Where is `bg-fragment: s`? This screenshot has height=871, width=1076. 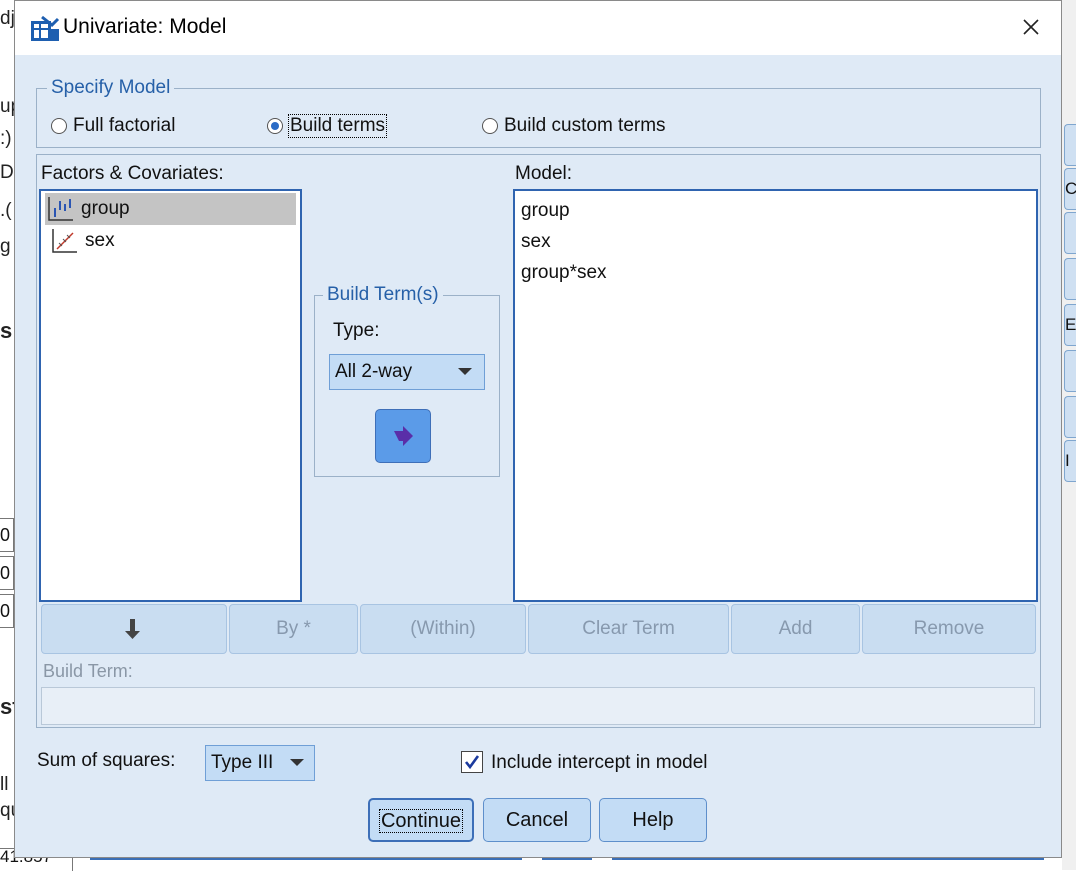 bg-fragment: s is located at coordinates (6, 330).